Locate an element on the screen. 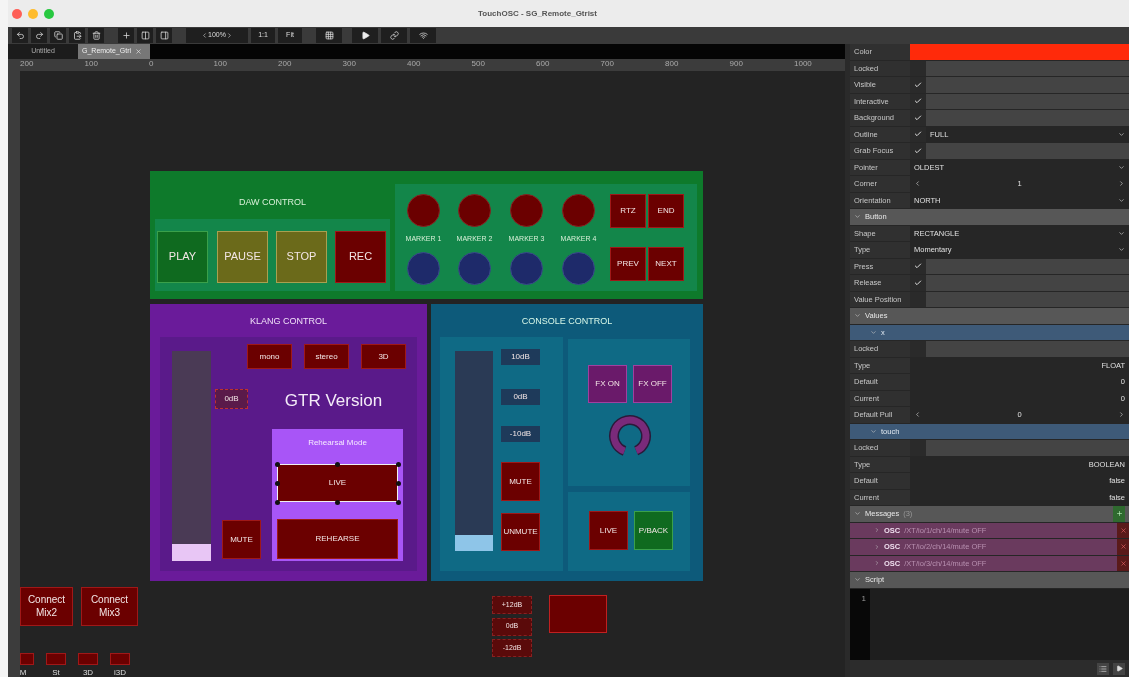 The image size is (1129, 677). knob-dial is located at coordinates (630, 436).